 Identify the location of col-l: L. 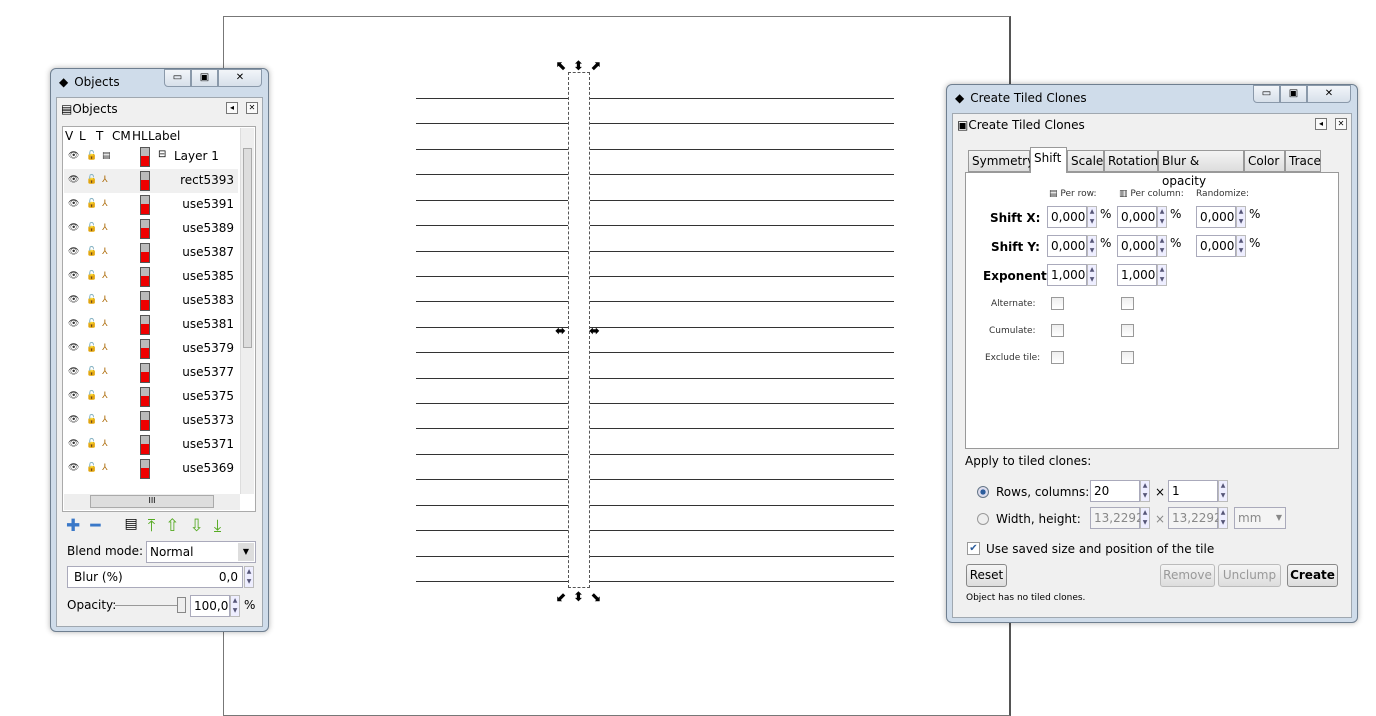
(86, 136).